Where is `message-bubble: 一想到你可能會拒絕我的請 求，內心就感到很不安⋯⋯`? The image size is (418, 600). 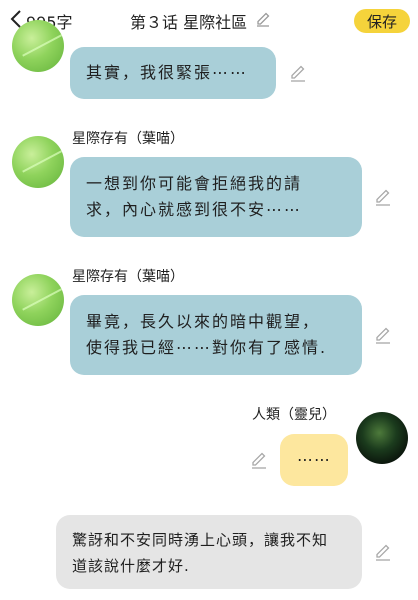 message-bubble: 一想到你可能會拒絕我的請 求，內心就感到很不安⋯⋯ is located at coordinates (216, 197).